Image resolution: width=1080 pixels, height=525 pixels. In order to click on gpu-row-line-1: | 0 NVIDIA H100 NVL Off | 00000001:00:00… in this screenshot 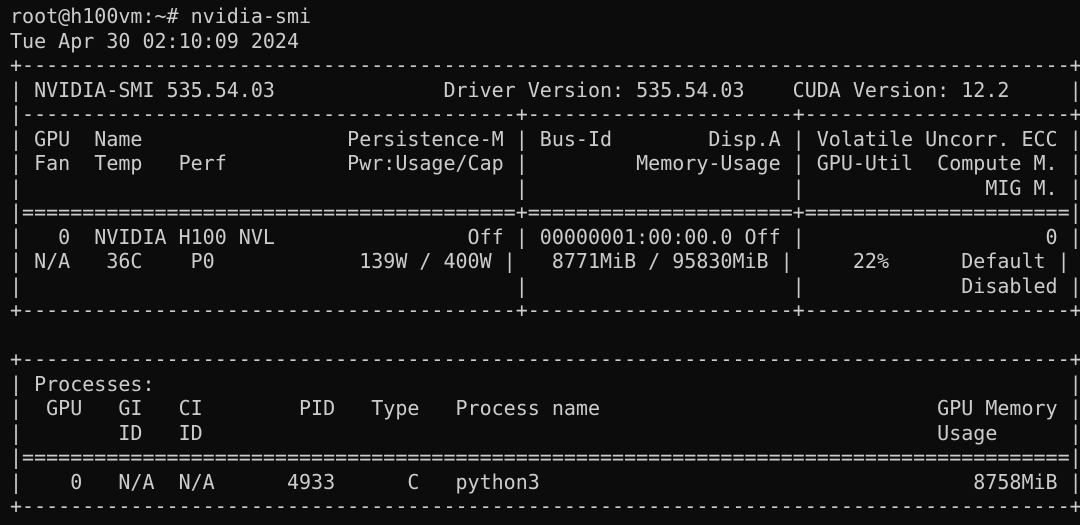, I will do `click(545, 236)`.